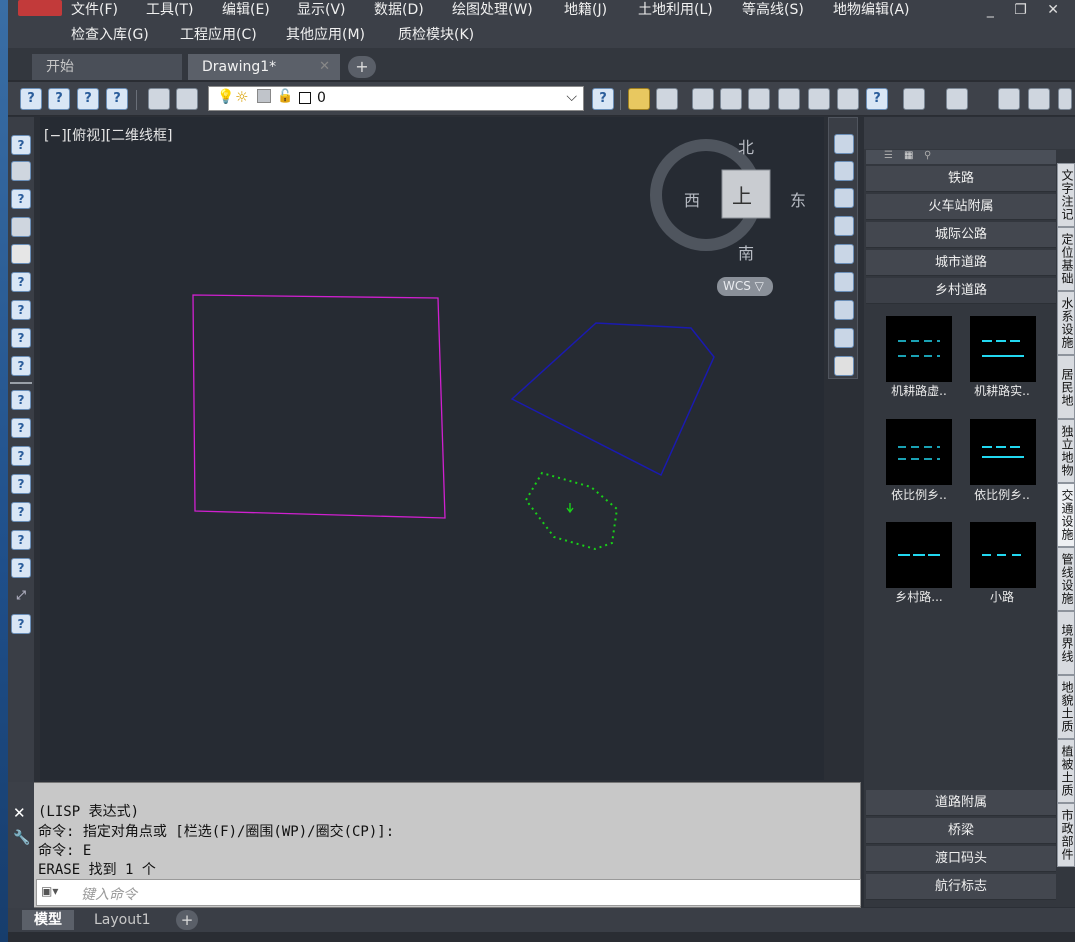 This screenshot has width=1075, height=942. I want to click on menu-land-use: 土地利用(L), so click(675, 10).